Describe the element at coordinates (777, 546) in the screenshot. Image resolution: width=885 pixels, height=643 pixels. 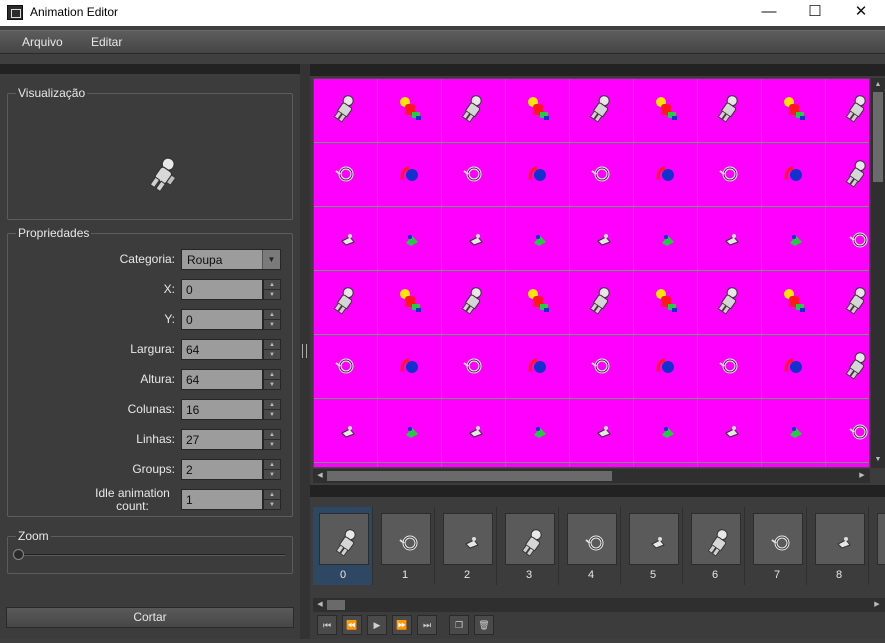
I see `frame-item: 7` at that location.